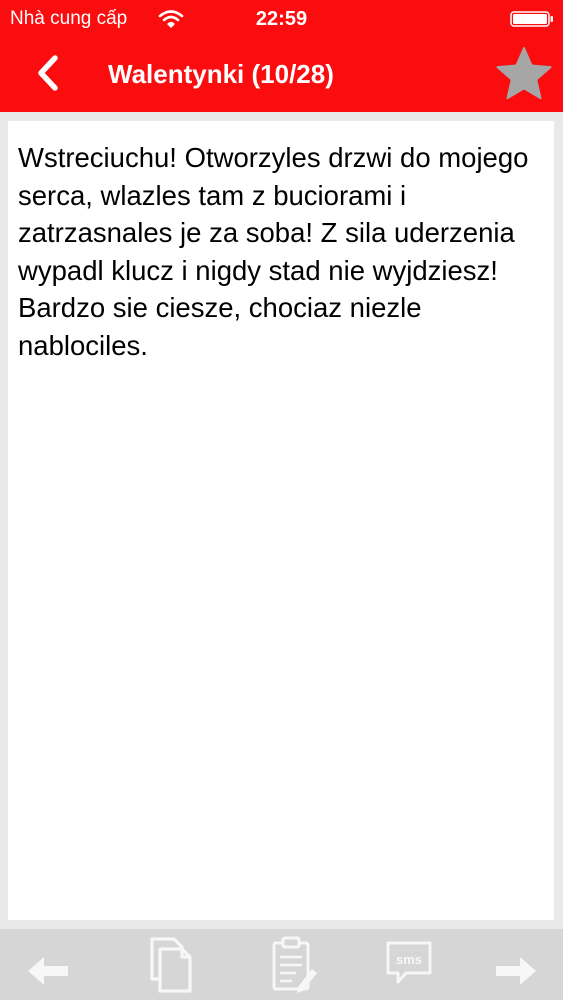 The height and width of the screenshot is (1000, 563). I want to click on note-button, so click(294, 965).